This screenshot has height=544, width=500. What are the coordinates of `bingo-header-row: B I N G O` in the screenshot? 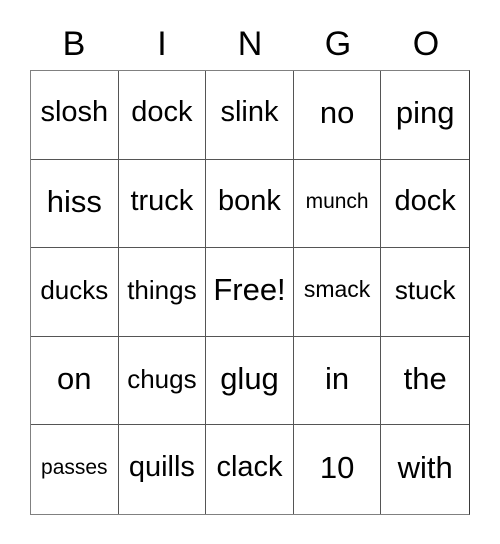 It's located at (250, 44).